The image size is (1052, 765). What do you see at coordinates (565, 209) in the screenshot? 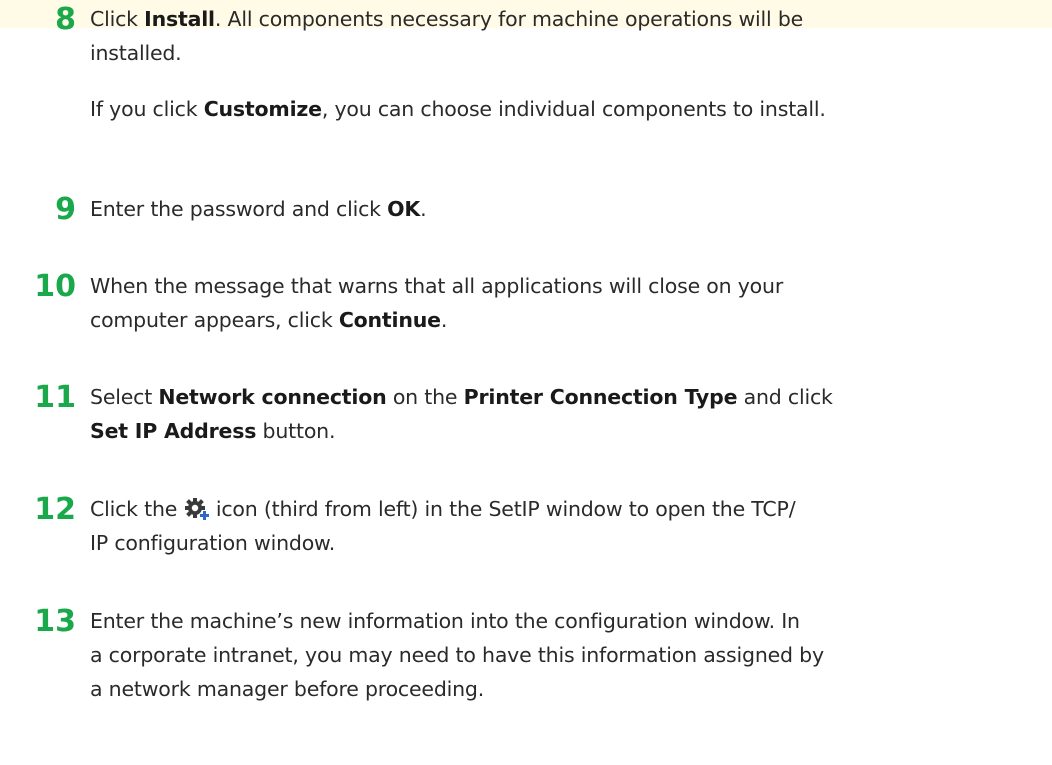
I see `step-text: Enter the password and click OK.` at bounding box center [565, 209].